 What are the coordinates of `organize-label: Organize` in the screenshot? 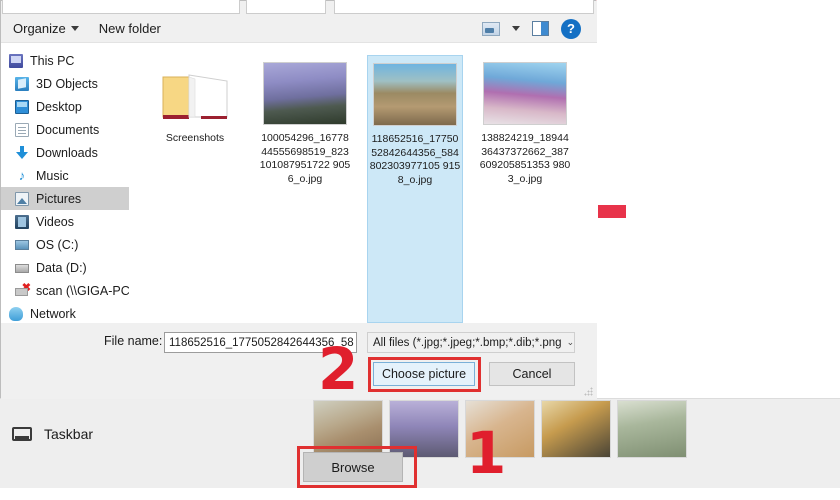 It's located at (39, 28).